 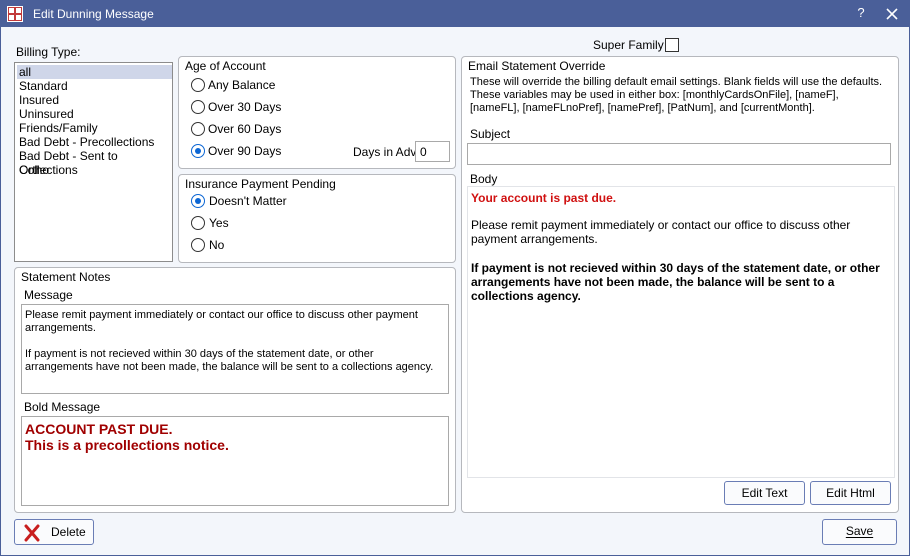 What do you see at coordinates (245, 151) in the screenshot?
I see `over-90-days-label: Over 90 Days` at bounding box center [245, 151].